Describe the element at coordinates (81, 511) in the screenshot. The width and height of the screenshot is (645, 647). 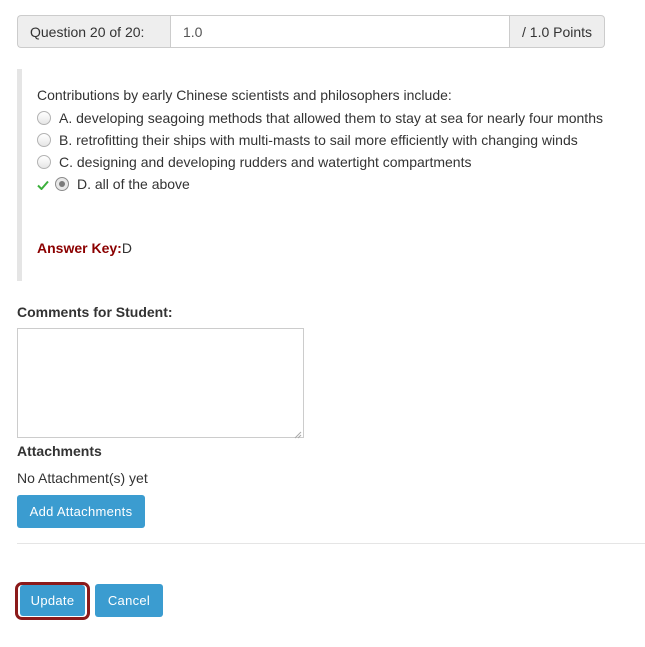
I see `add-attachments-button: Add Attachments` at that location.